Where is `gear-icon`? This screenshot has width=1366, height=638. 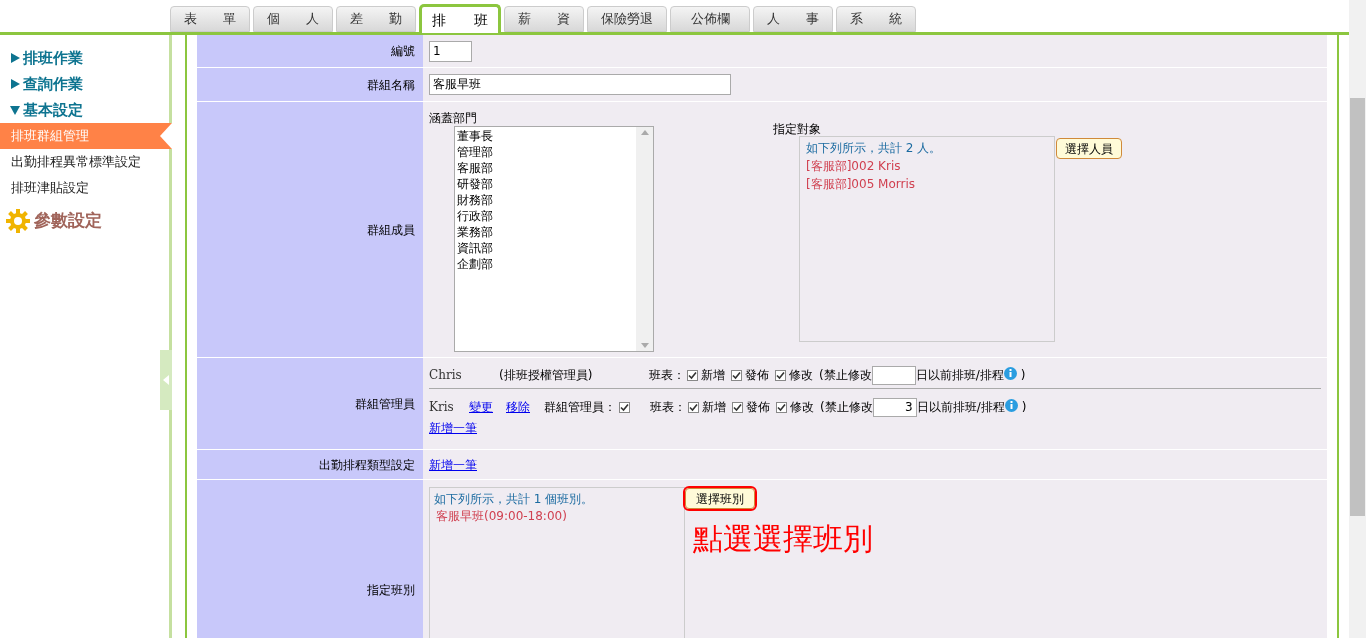 gear-icon is located at coordinates (18, 221).